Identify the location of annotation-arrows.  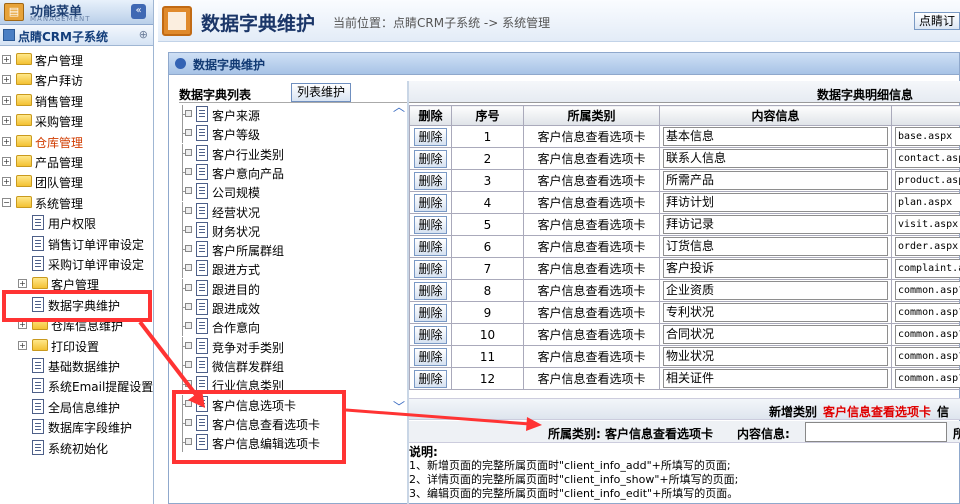
(340, 375).